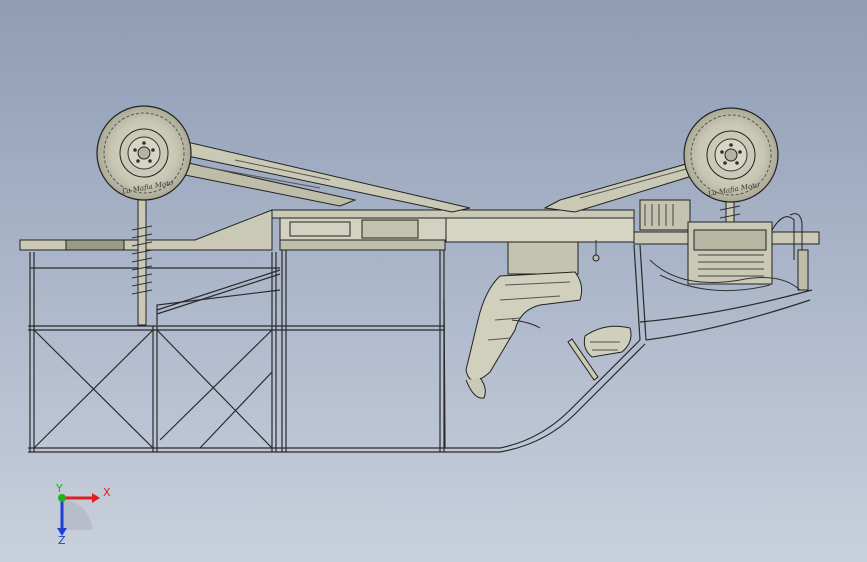 The width and height of the screenshot is (867, 562). Describe the element at coordinates (599, 353) in the screenshot. I see `pedal-assembly` at that location.